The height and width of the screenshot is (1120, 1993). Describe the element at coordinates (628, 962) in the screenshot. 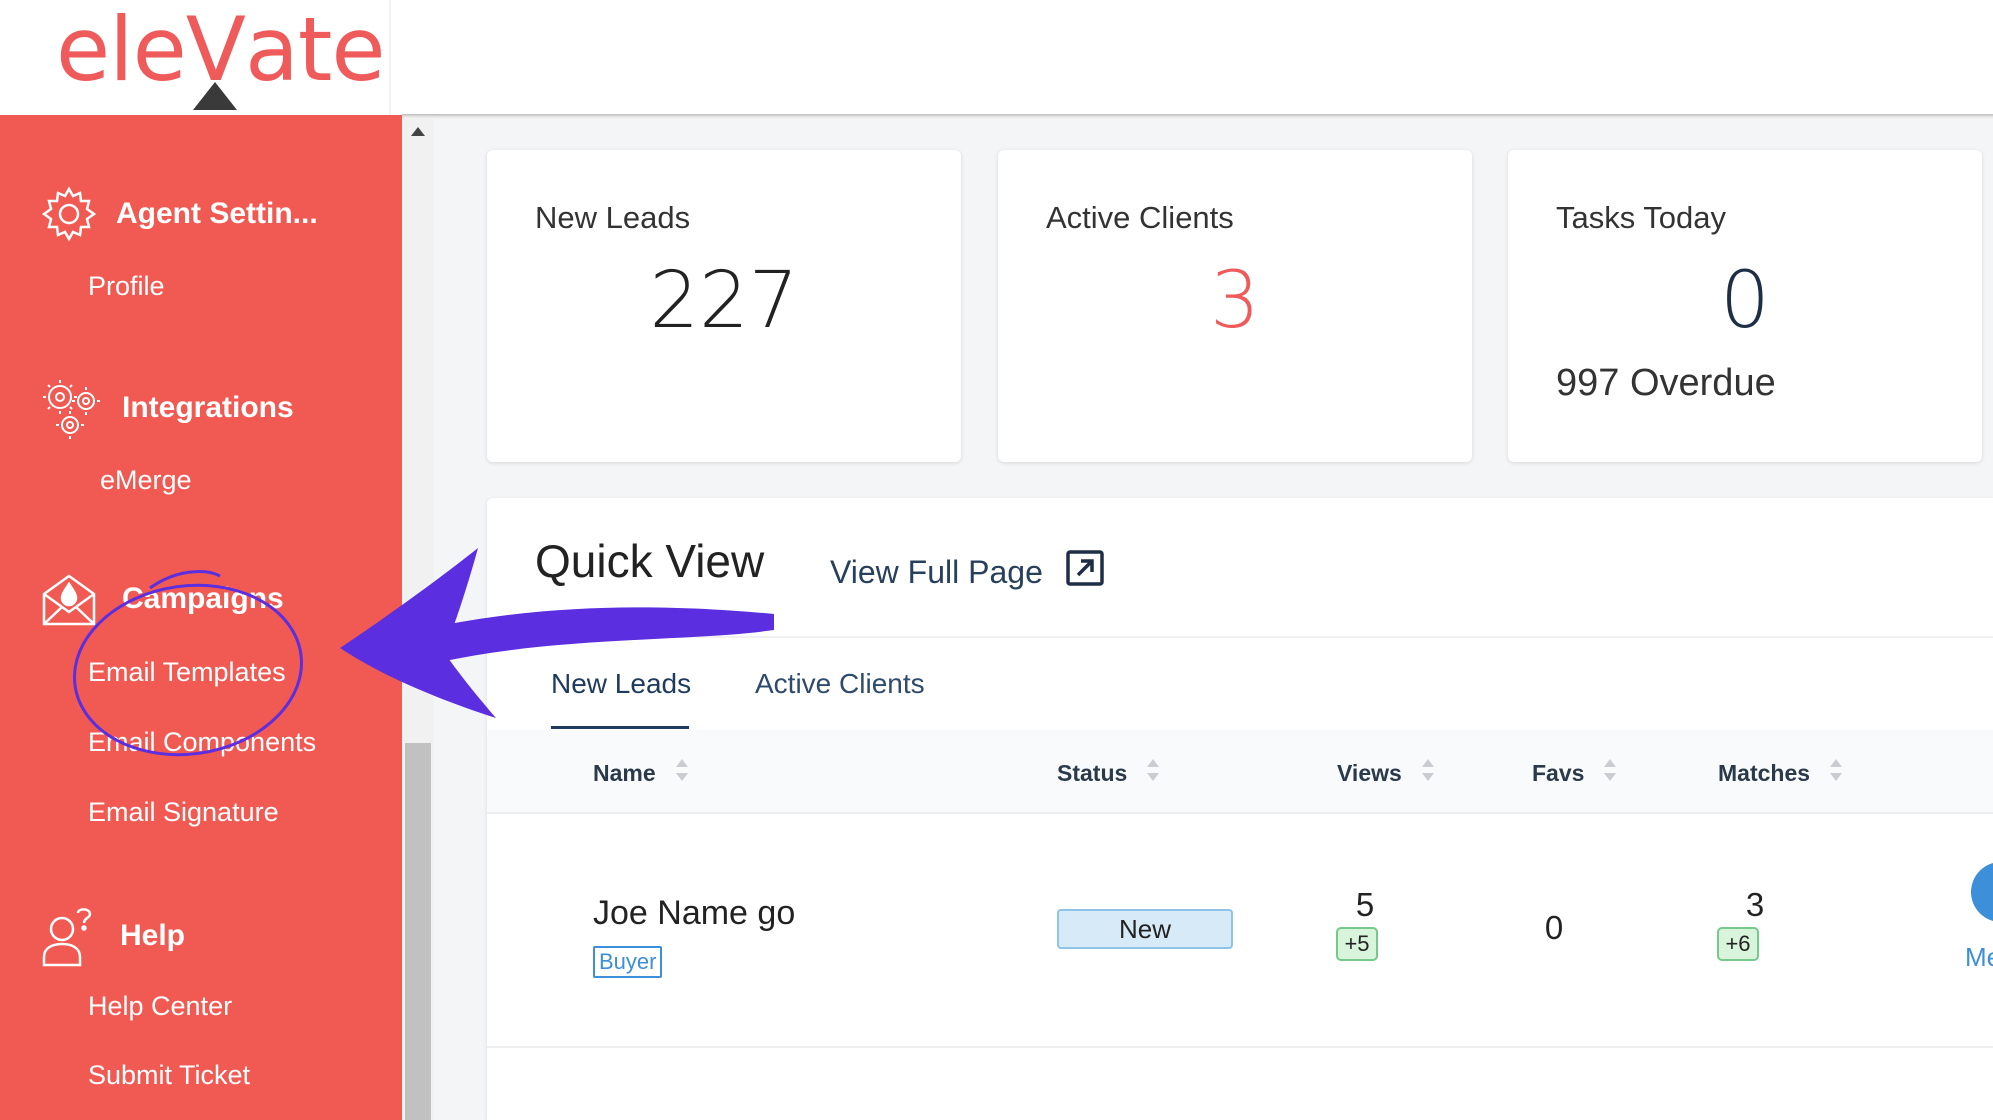

I see `lead-type-tag: Buyer` at that location.